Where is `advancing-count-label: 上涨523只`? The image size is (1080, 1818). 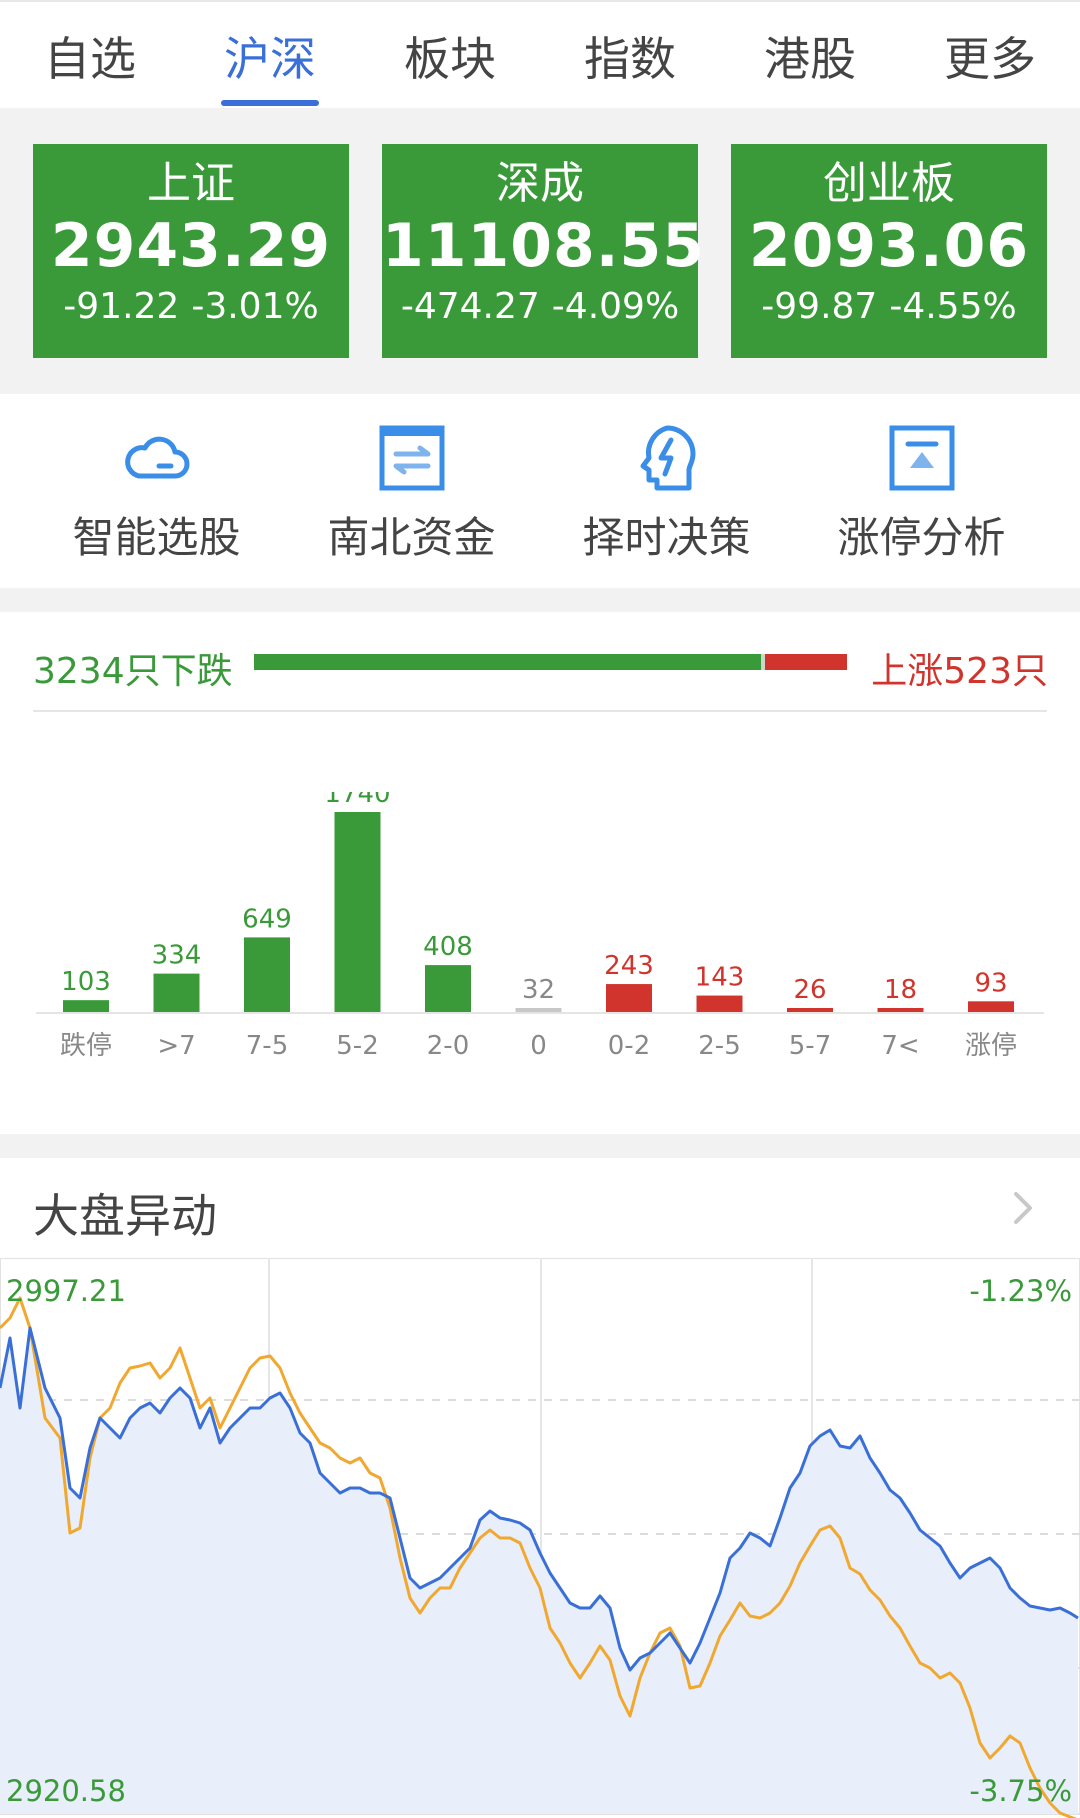
advancing-count-label: 上涨523只 is located at coordinates (959, 671).